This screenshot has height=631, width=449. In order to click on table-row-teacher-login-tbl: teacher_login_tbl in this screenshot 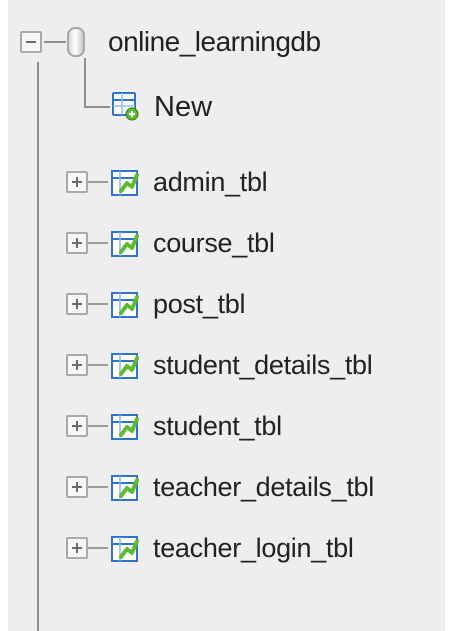, I will do `click(226, 550)`.